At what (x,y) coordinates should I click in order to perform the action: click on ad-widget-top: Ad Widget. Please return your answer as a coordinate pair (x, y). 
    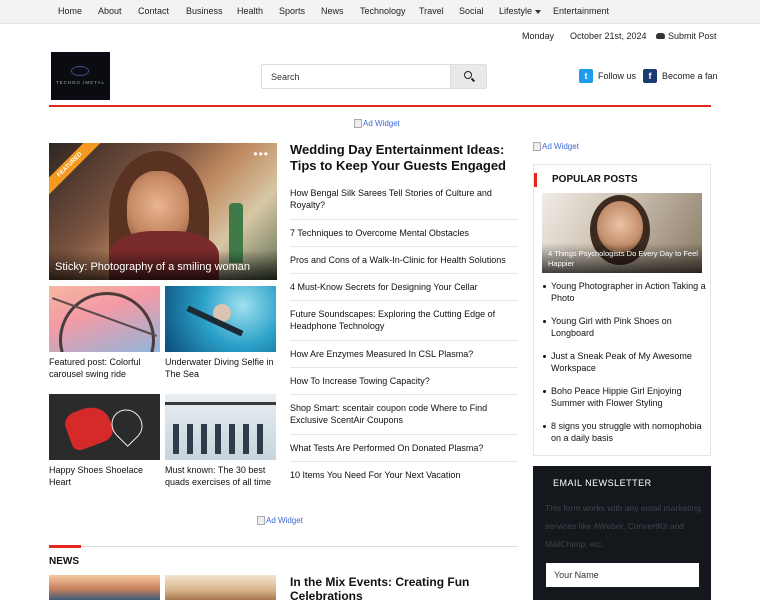
    Looking at the image, I should click on (377, 124).